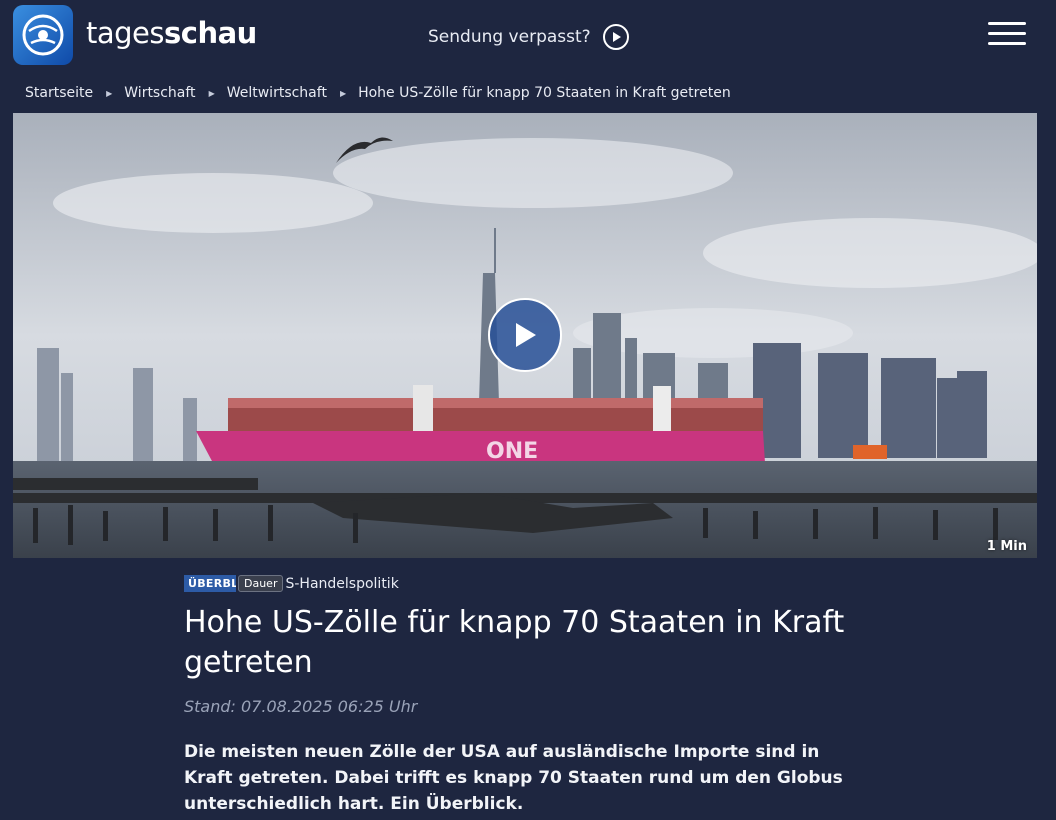  I want to click on ship-lettering: ONE, so click(512, 451).